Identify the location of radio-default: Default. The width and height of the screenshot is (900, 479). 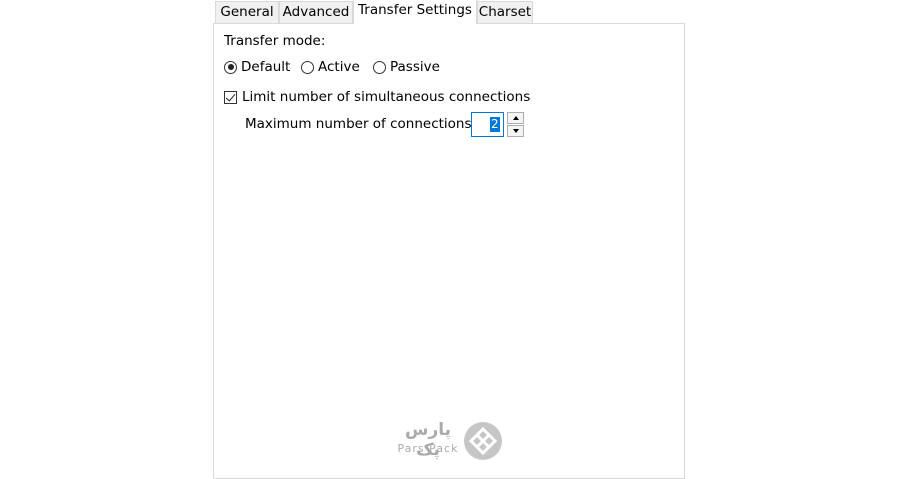
(257, 67).